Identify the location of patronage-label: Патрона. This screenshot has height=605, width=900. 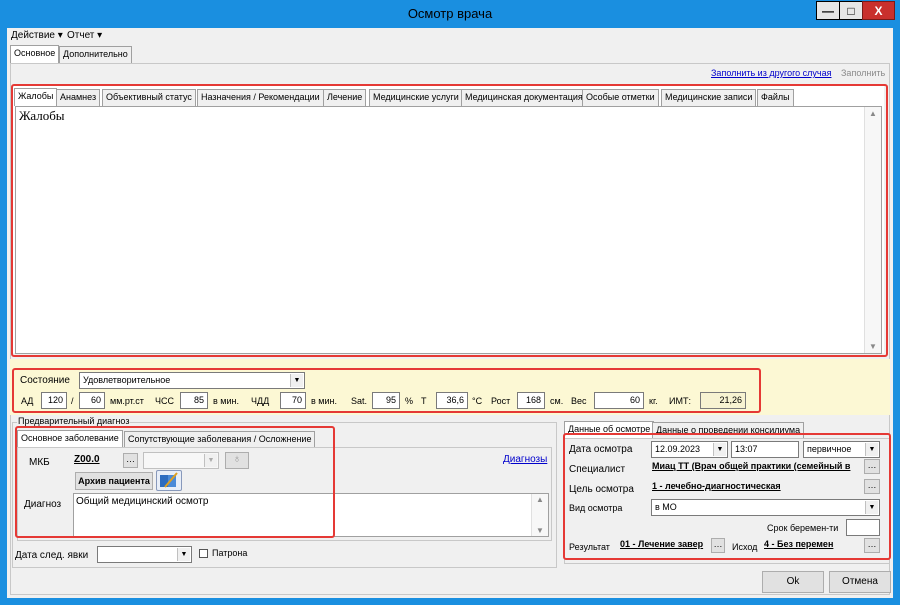
(230, 553).